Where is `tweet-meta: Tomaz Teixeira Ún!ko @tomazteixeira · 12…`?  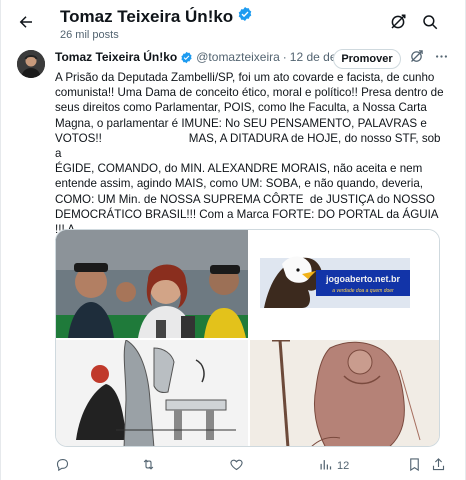
tweet-meta: Tomaz Teixeira Ún!ko @tomazteixeira · 12… is located at coordinates (199, 57).